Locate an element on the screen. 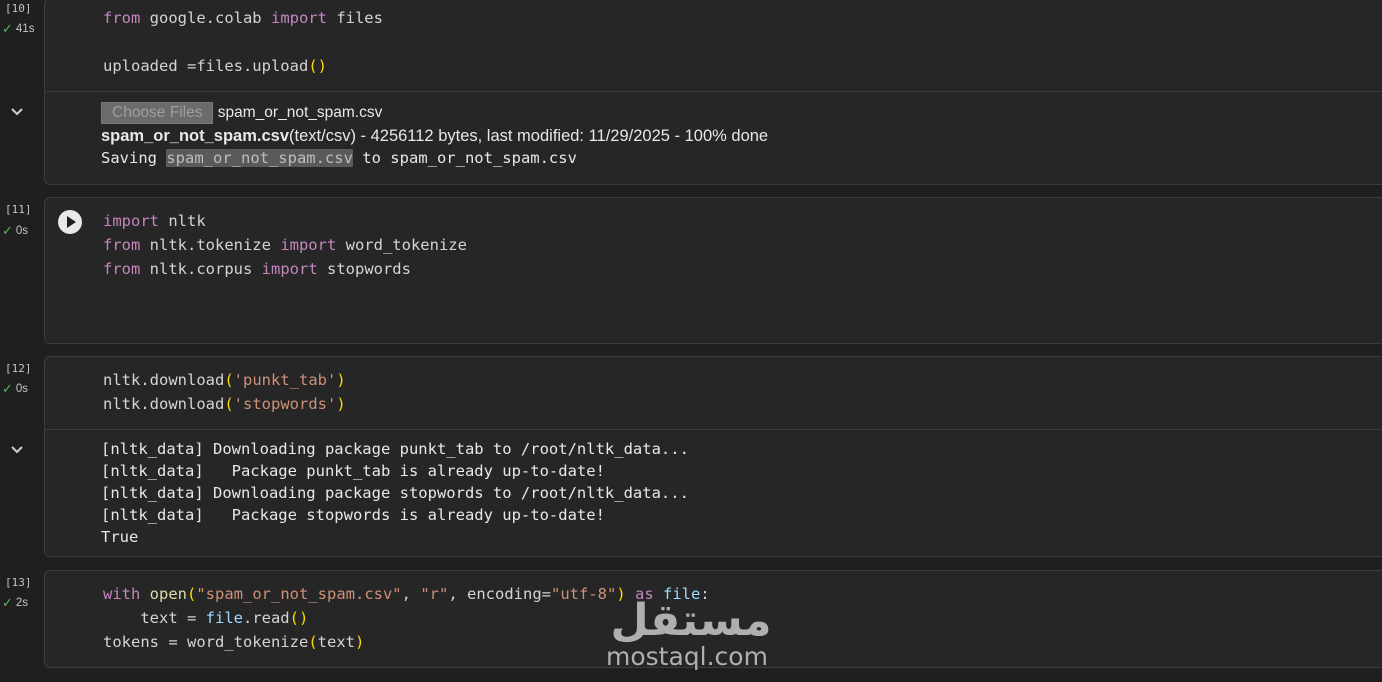 Image resolution: width=1382 pixels, height=682 pixels. watermark-latin: mostaql.com is located at coordinates (687, 656).